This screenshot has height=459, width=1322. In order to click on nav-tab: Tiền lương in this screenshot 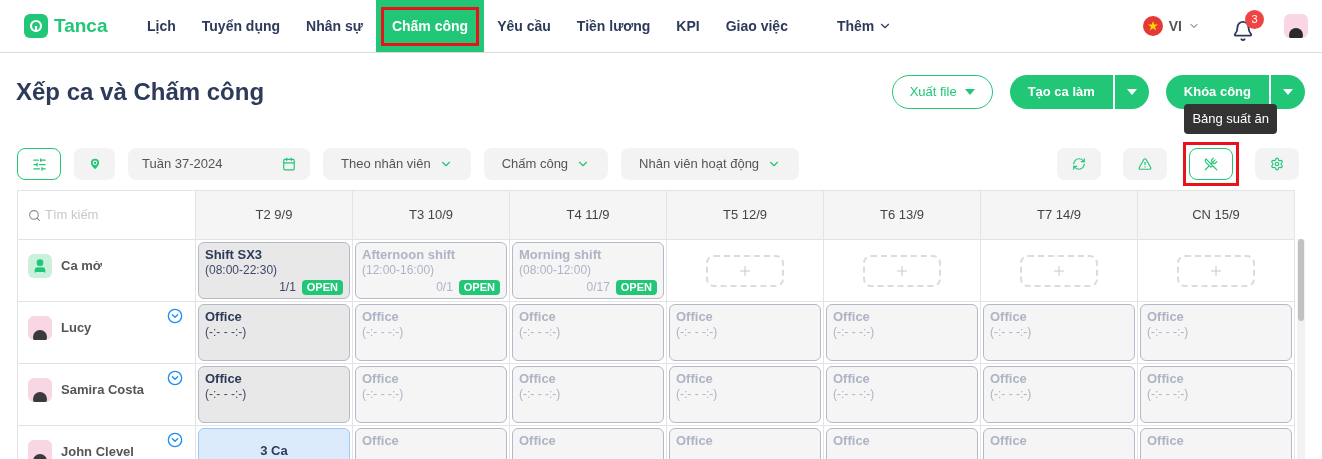, I will do `click(613, 26)`.